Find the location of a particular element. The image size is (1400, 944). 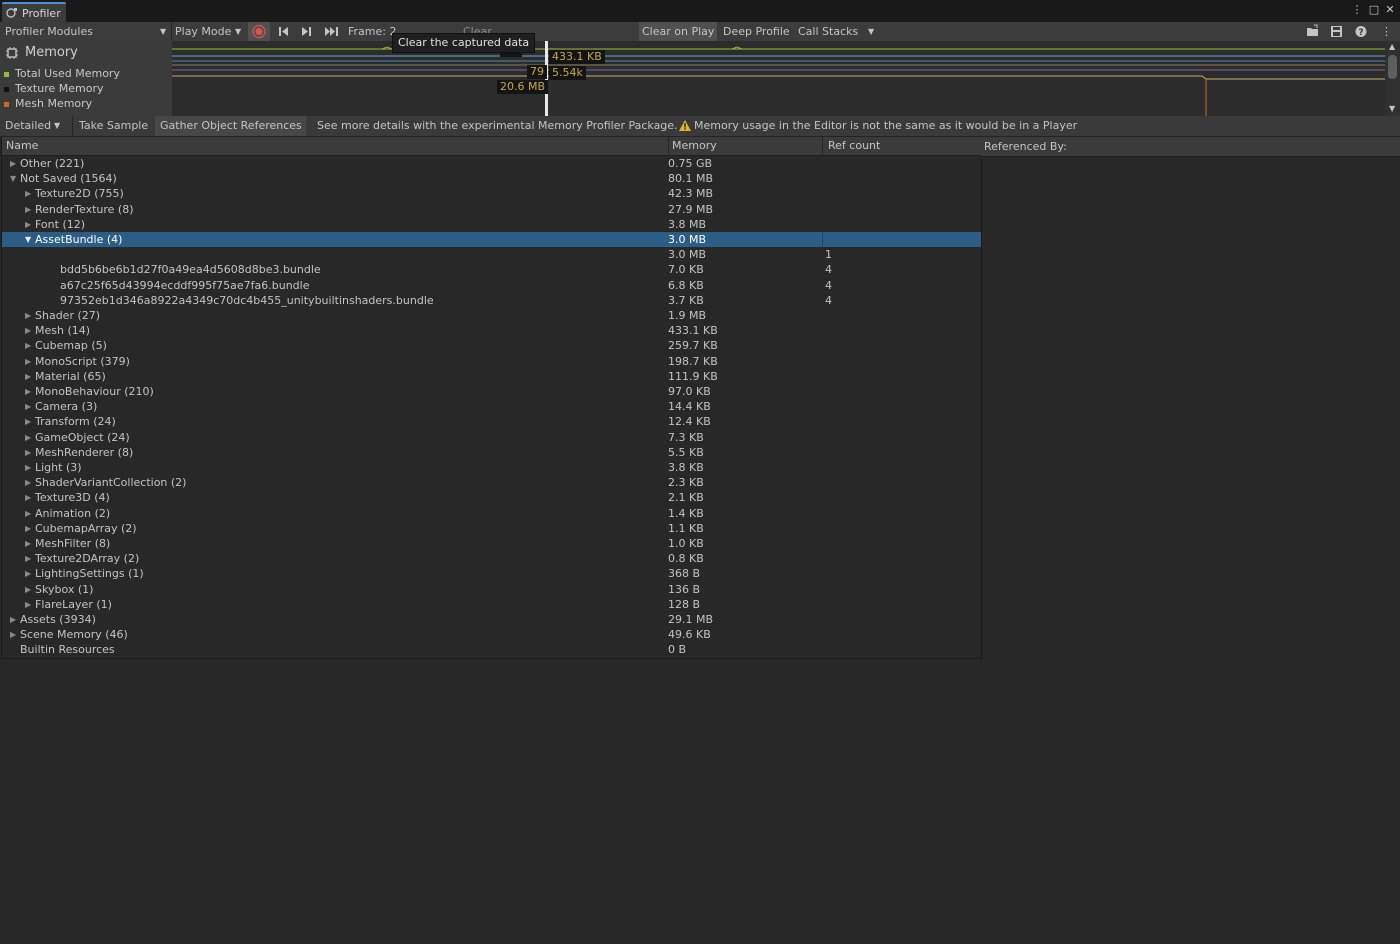

table-row: ▶ Shader (27) 1.9 MB is located at coordinates (491, 315).